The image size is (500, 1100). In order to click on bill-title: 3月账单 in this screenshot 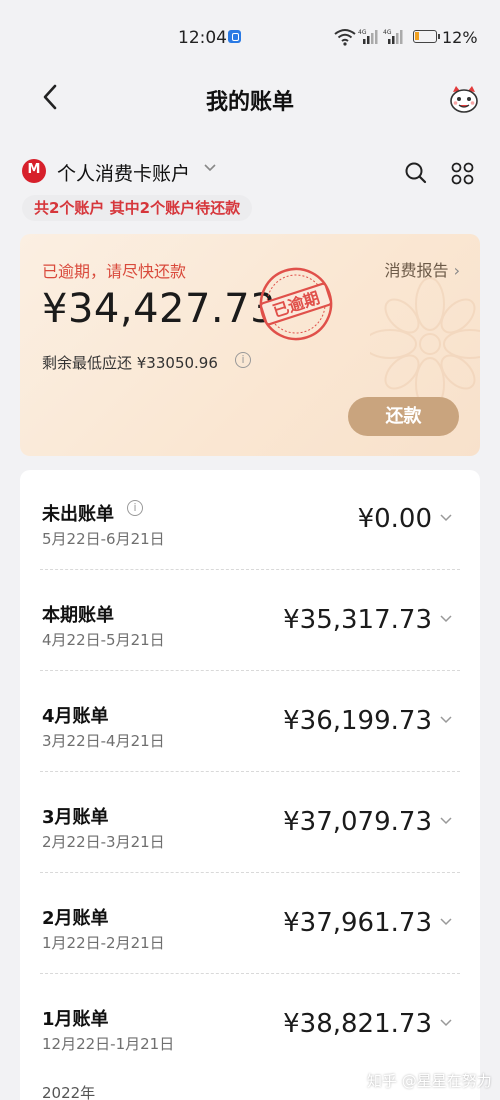, I will do `click(75, 817)`.